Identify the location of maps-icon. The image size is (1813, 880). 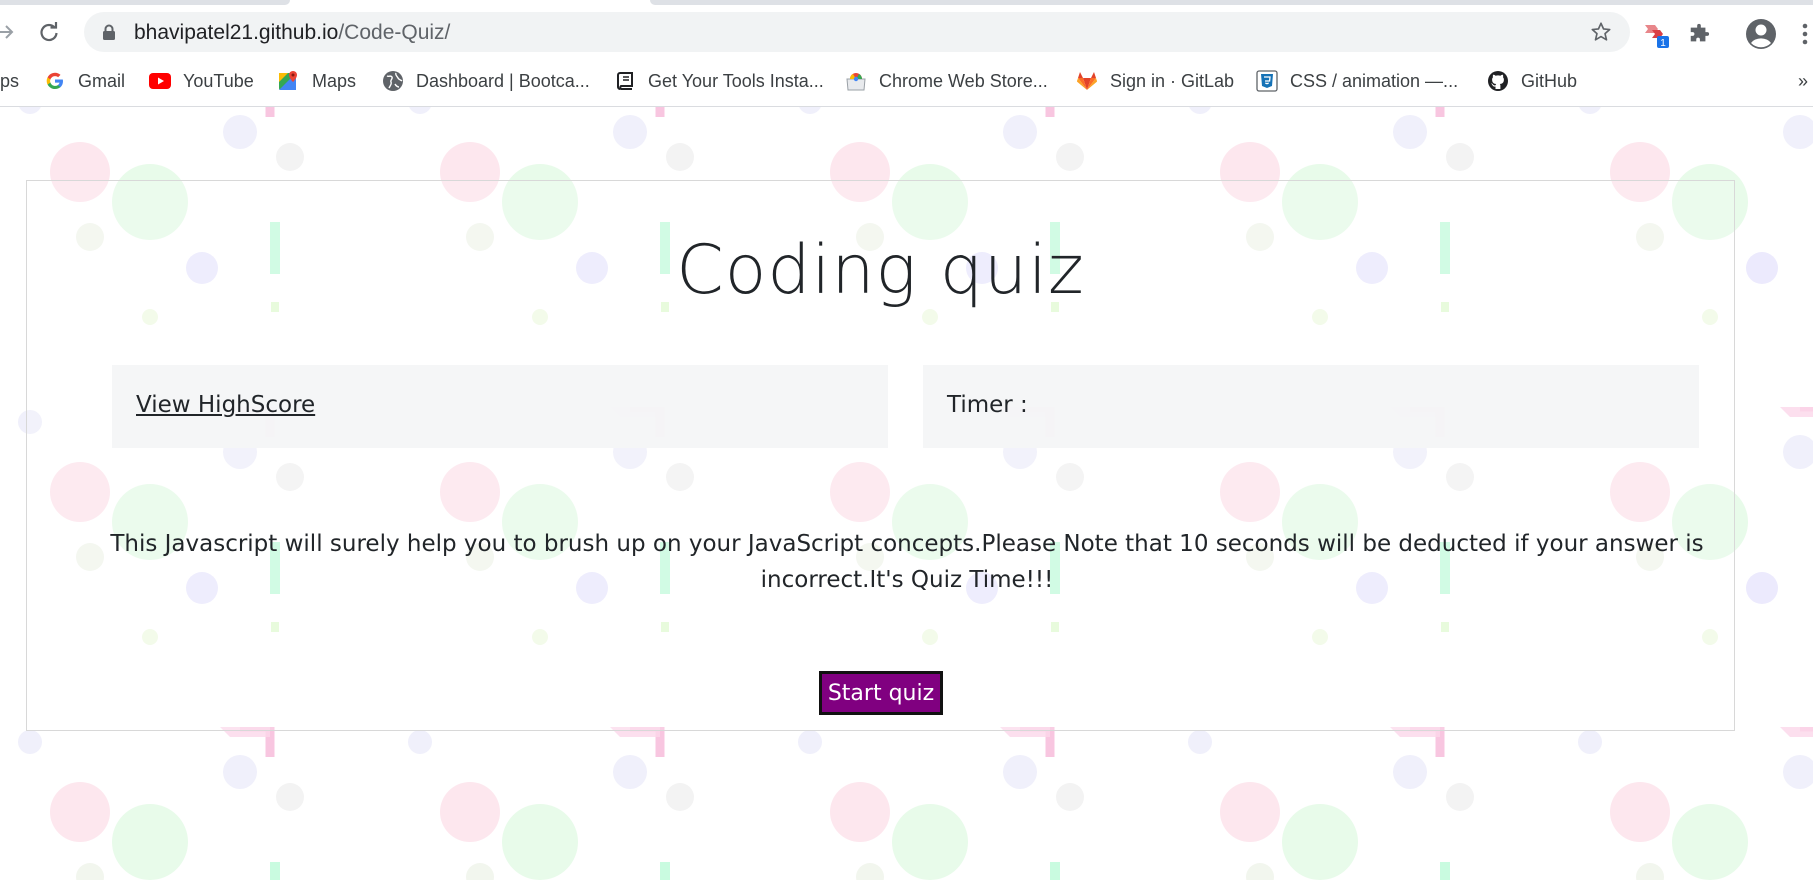
(289, 81).